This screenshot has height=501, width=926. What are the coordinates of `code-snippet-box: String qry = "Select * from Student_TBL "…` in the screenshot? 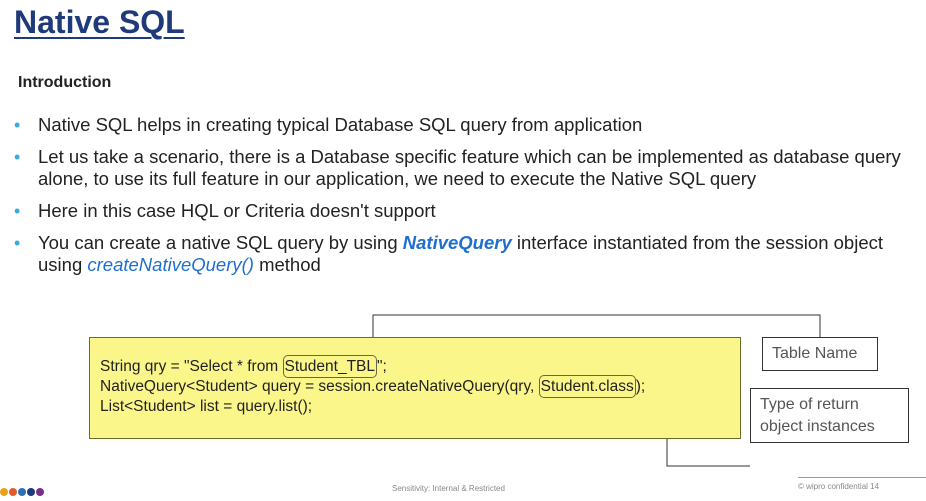 It's located at (415, 388).